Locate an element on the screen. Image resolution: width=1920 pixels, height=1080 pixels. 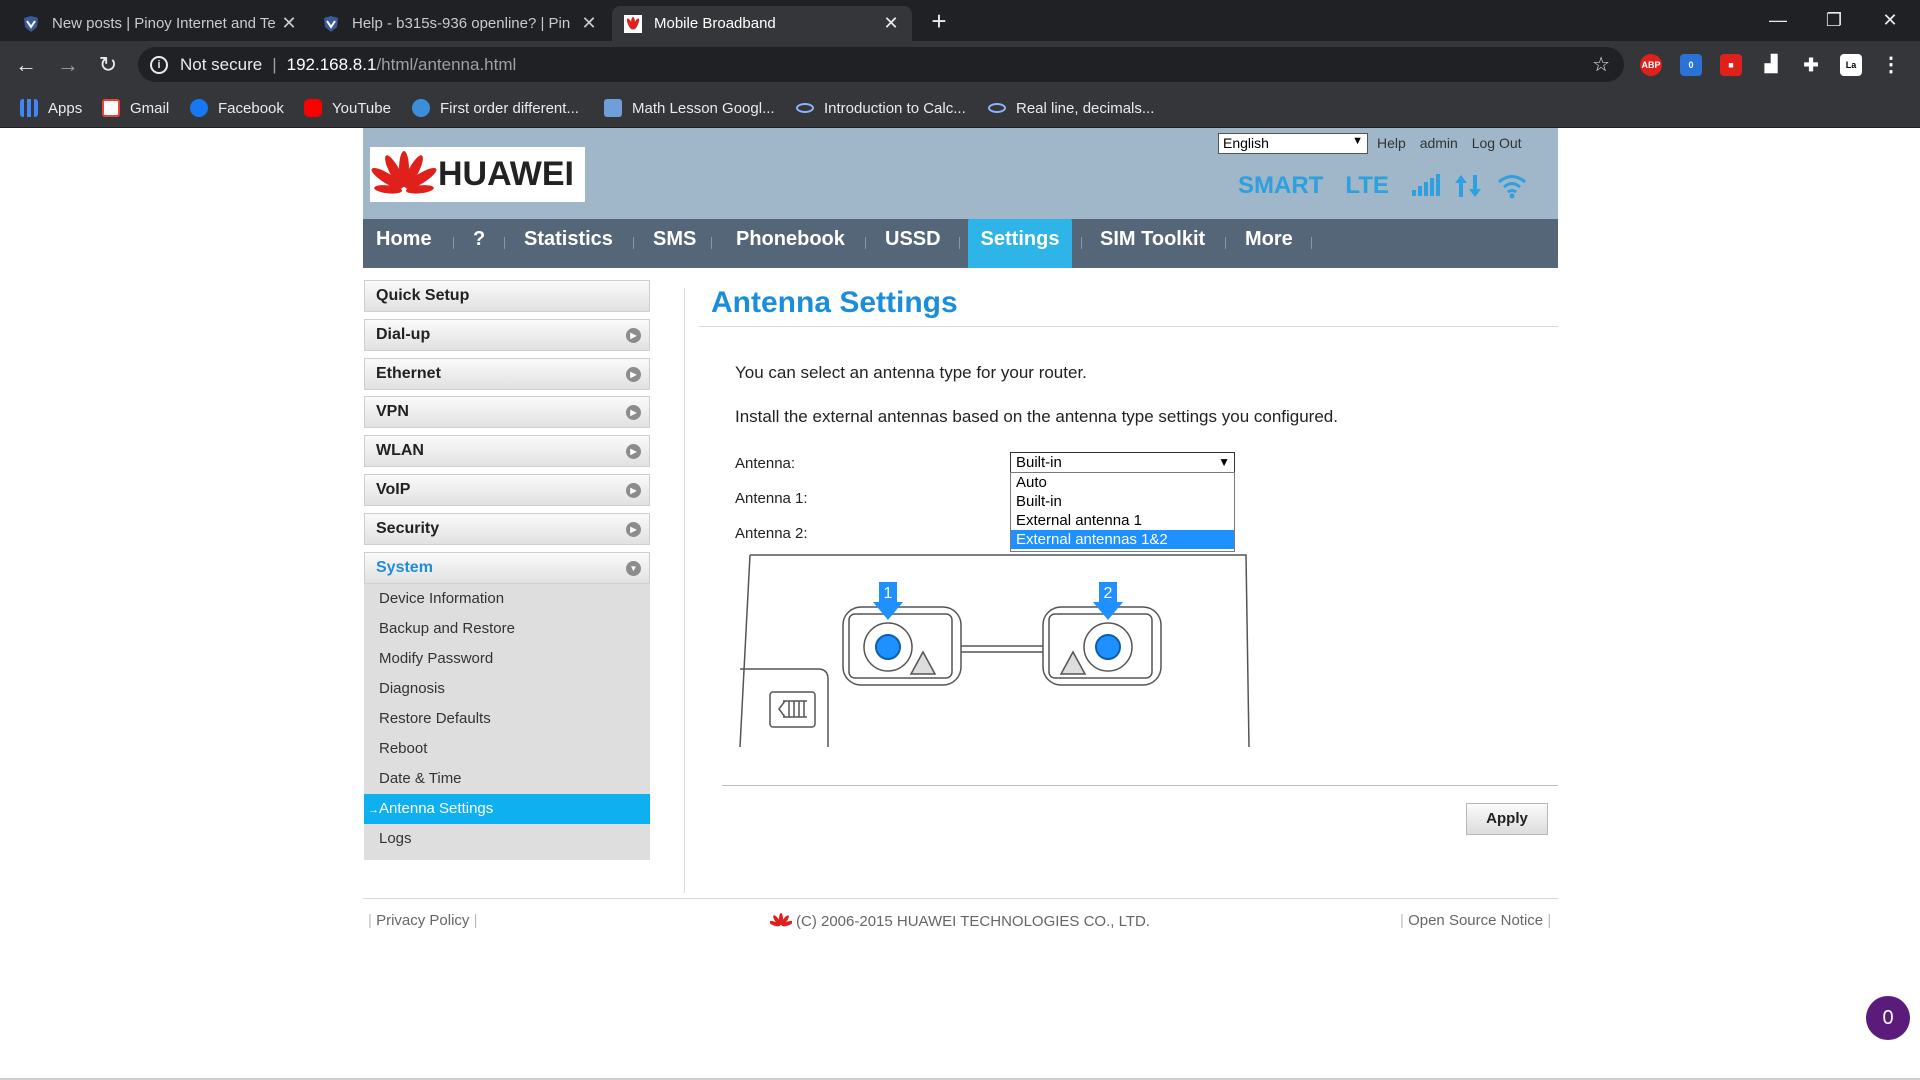
url-path: /html/antenna.html is located at coordinates (446, 65).